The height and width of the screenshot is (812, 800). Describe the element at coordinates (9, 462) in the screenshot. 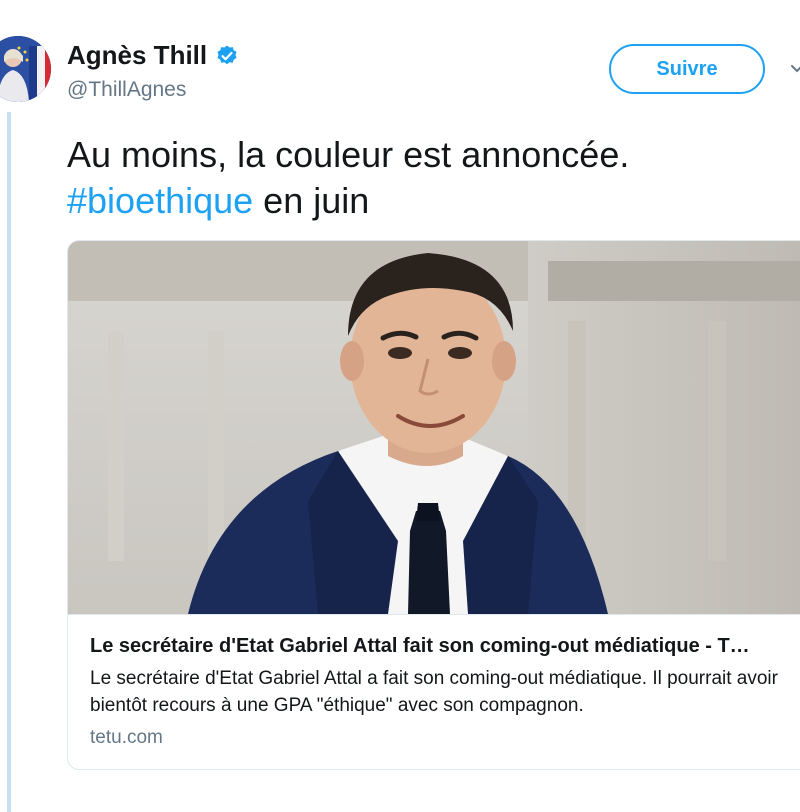

I see `thread-line` at that location.